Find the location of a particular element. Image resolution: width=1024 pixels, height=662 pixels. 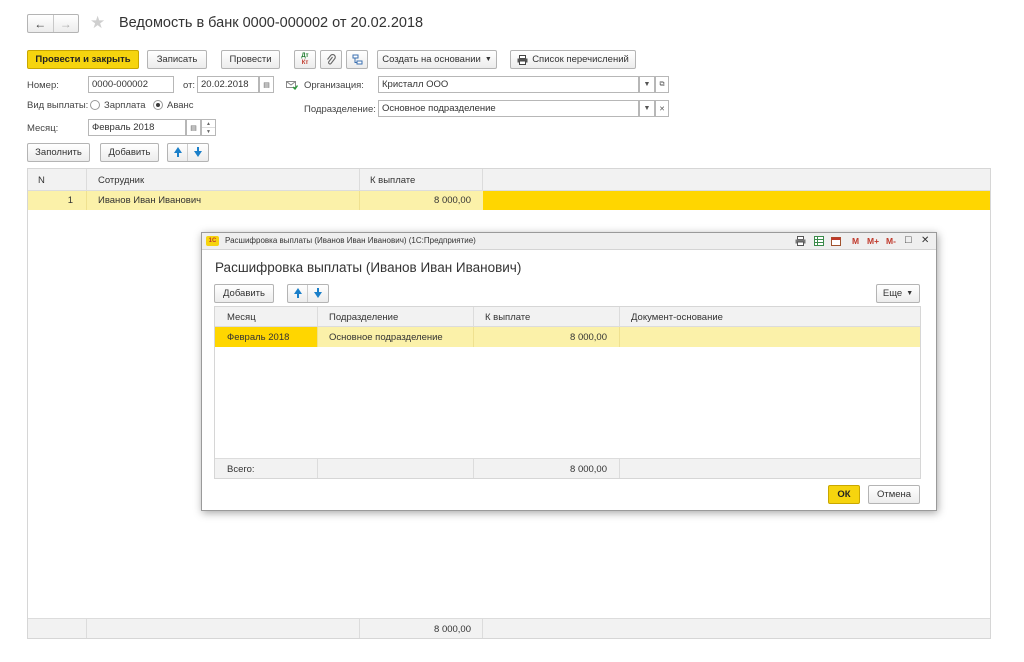

dialog-add-button: Добавить is located at coordinates (244, 293).